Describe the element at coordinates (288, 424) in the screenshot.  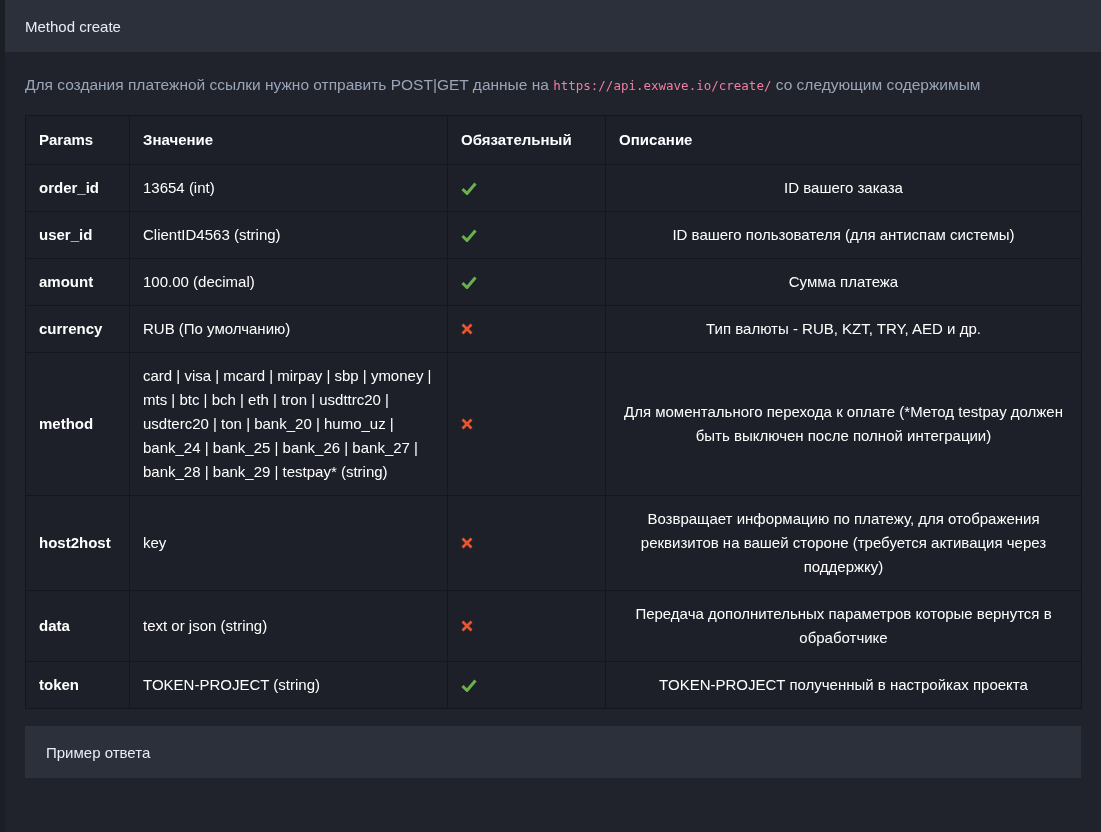
I see `param-value: card | visa | mcard | mirpay | sbp | ymoney | mts | btc | bch | eth | tron | usdttrc20 | usdterc20 | ton | bank_20 | humo_uz | bank_24 | bank_25 | bank_26 | bank_27 | bank_28 | bank_29 | testpay* (string)` at that location.